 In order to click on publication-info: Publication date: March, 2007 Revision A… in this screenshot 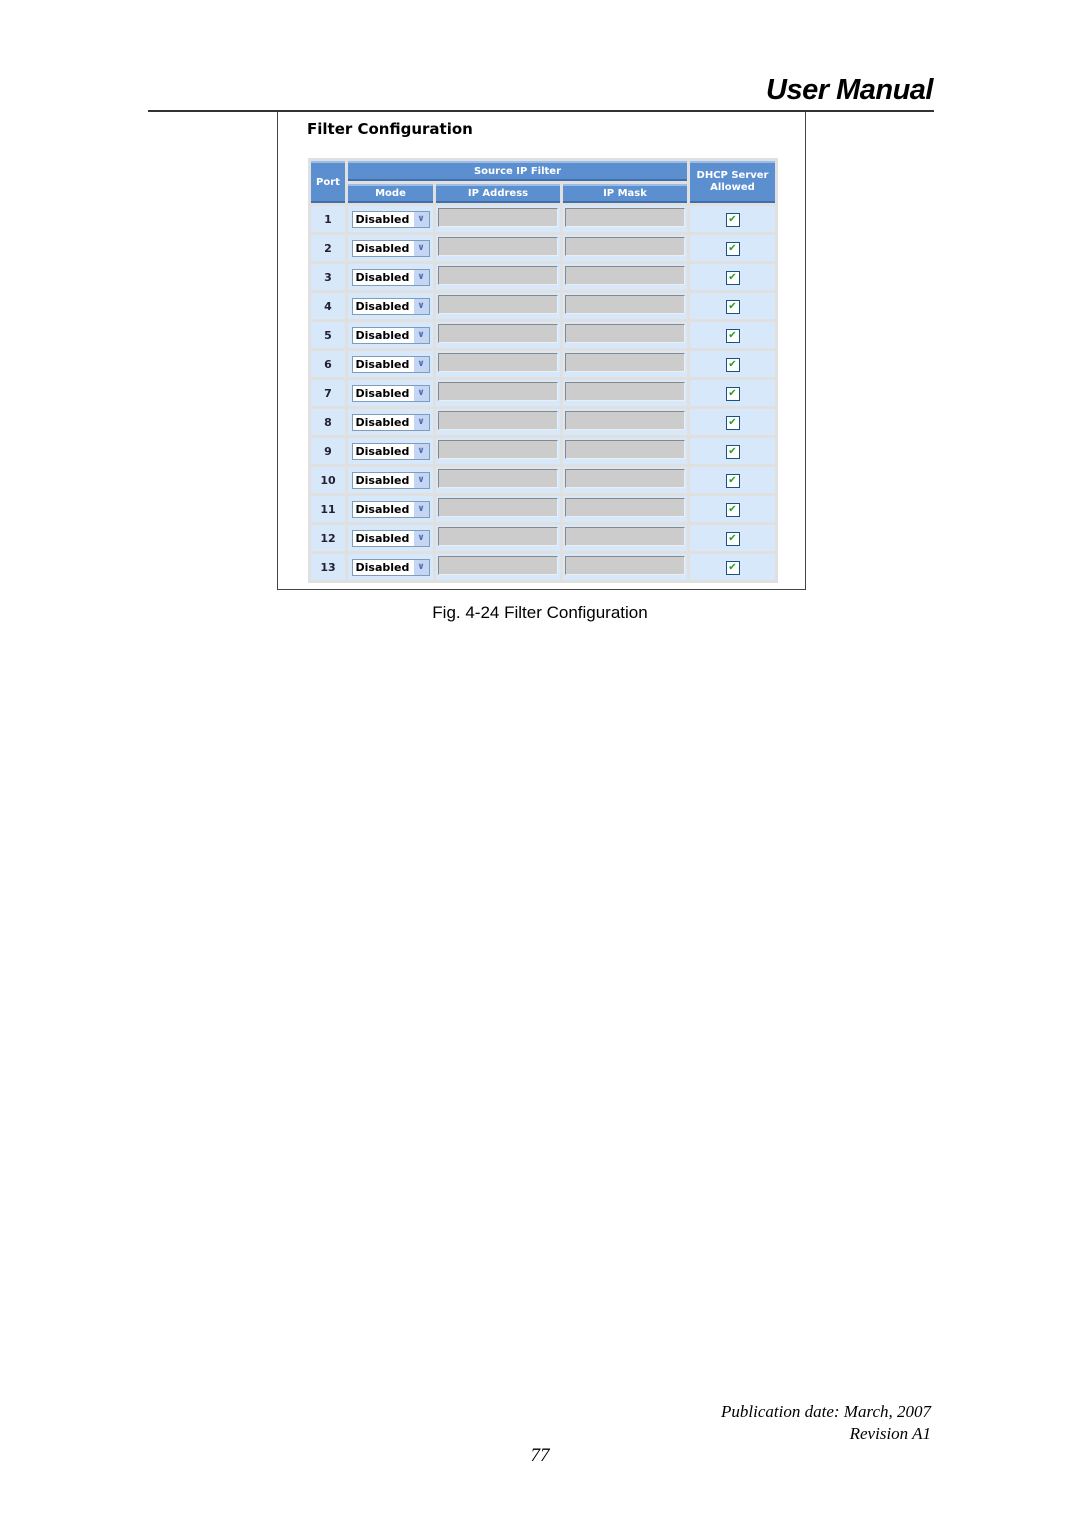, I will do `click(826, 1423)`.